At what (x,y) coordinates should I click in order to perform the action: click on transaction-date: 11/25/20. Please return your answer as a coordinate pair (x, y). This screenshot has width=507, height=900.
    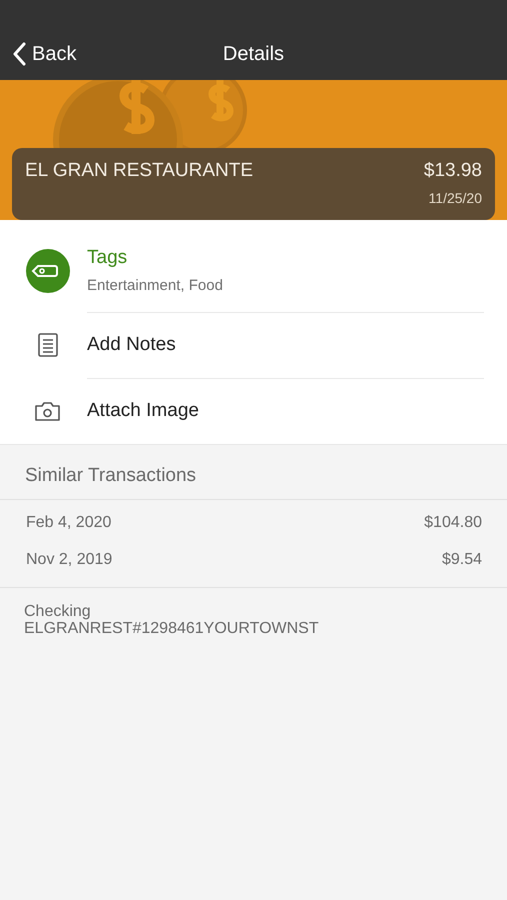
    Looking at the image, I should click on (455, 198).